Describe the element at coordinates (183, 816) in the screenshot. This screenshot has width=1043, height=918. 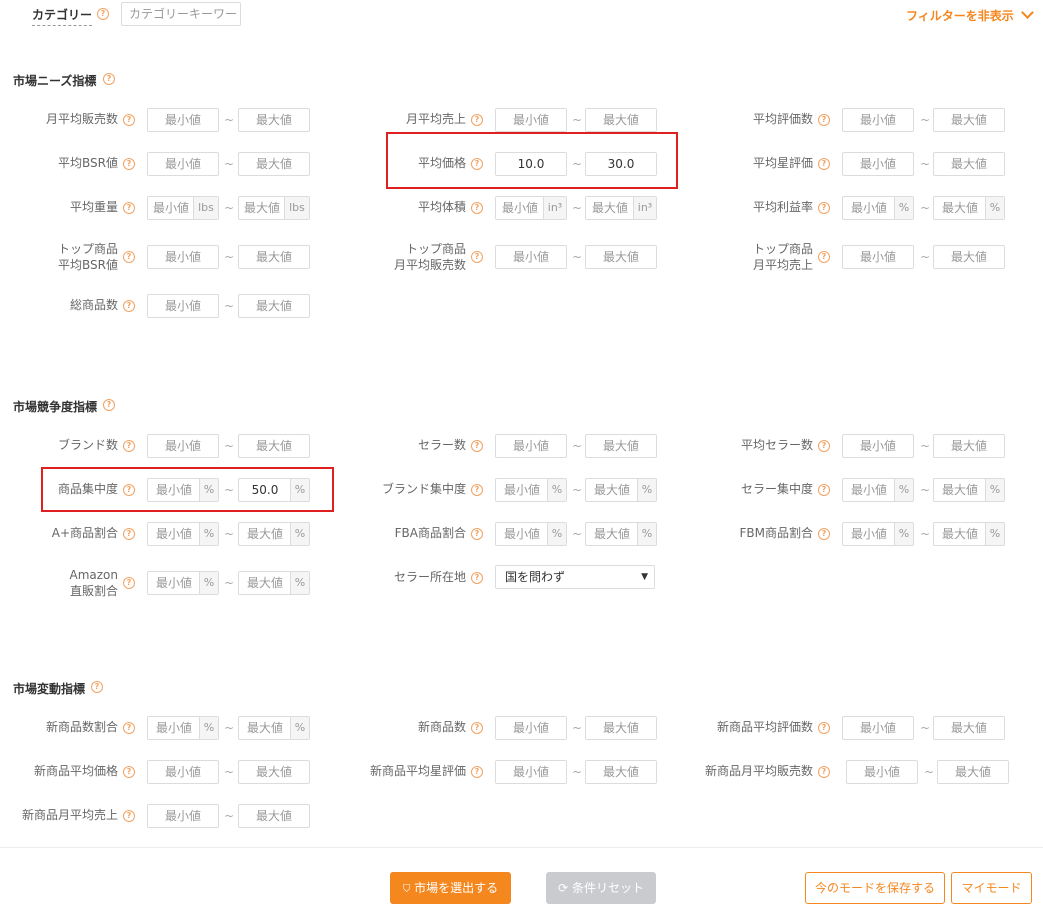
I see `new-monthly-revenue-min-input: 最小値` at that location.